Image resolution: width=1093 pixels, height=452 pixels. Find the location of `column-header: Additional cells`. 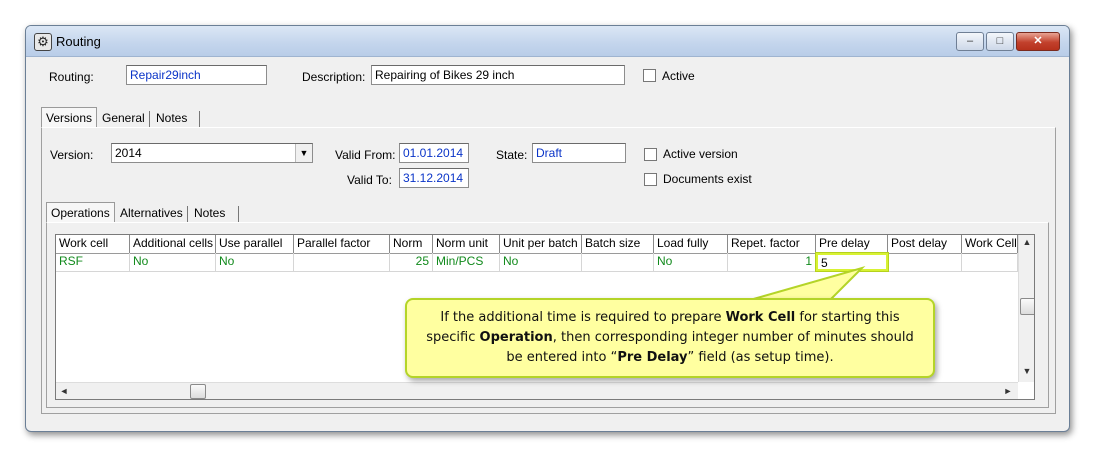

column-header: Additional cells is located at coordinates (173, 244).